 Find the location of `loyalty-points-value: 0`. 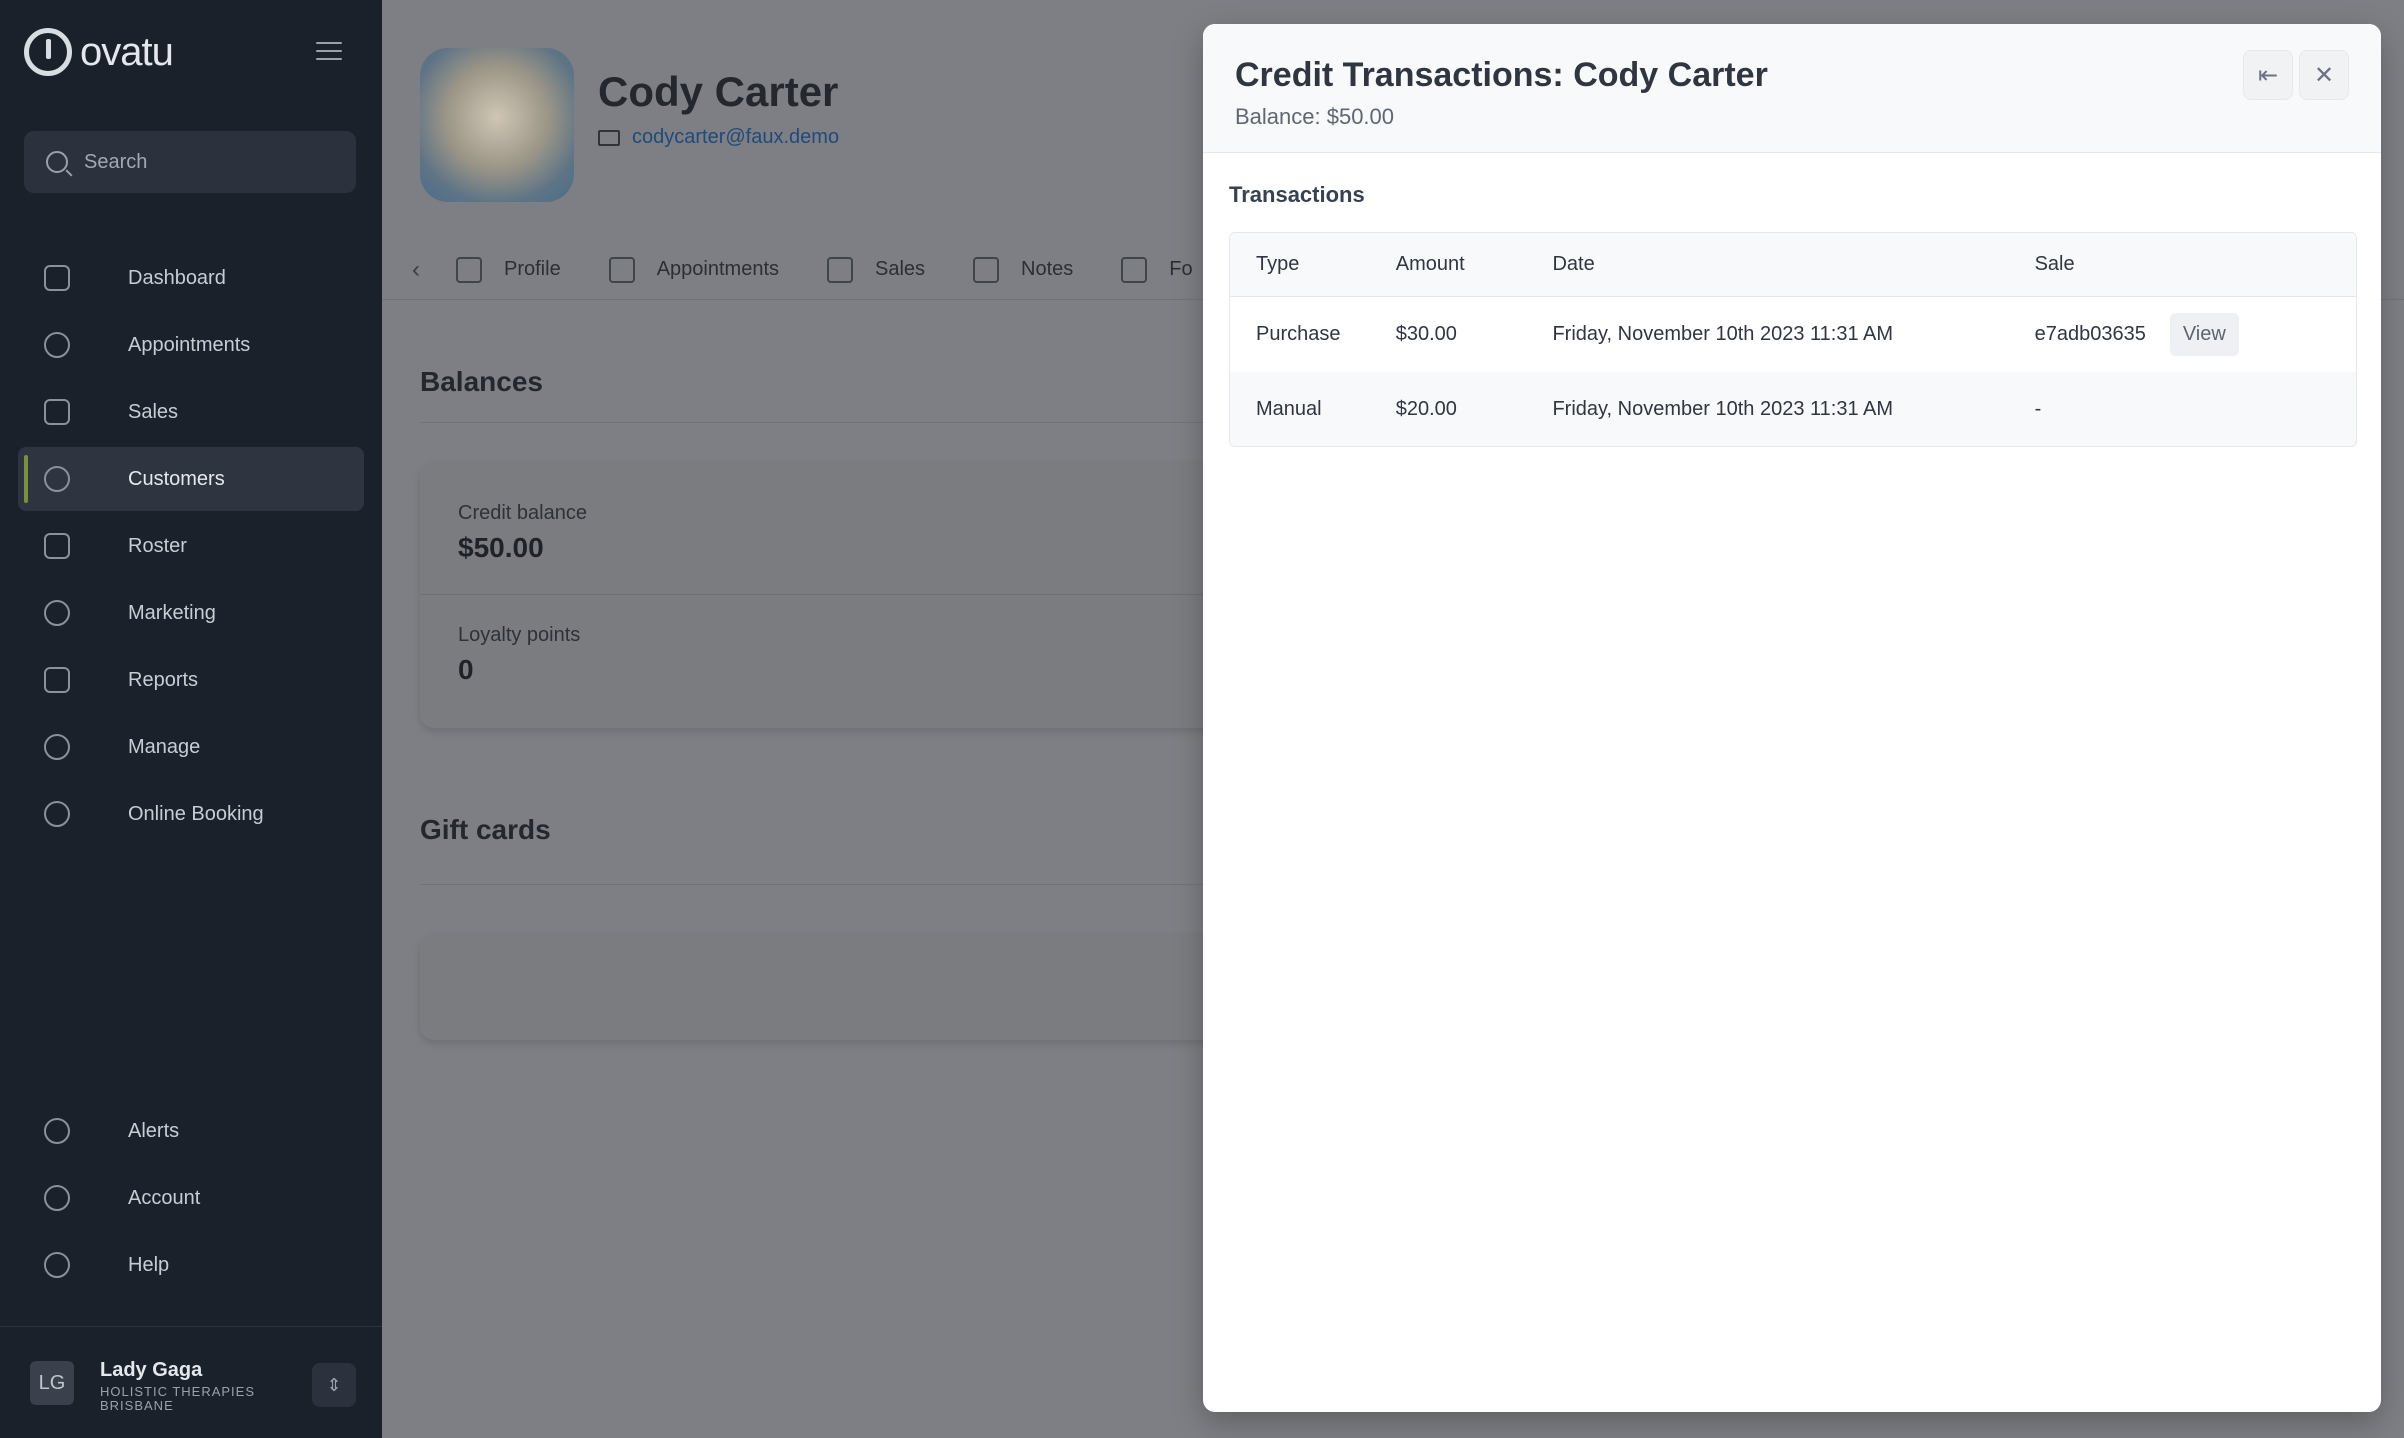

loyalty-points-value: 0 is located at coordinates (466, 669).